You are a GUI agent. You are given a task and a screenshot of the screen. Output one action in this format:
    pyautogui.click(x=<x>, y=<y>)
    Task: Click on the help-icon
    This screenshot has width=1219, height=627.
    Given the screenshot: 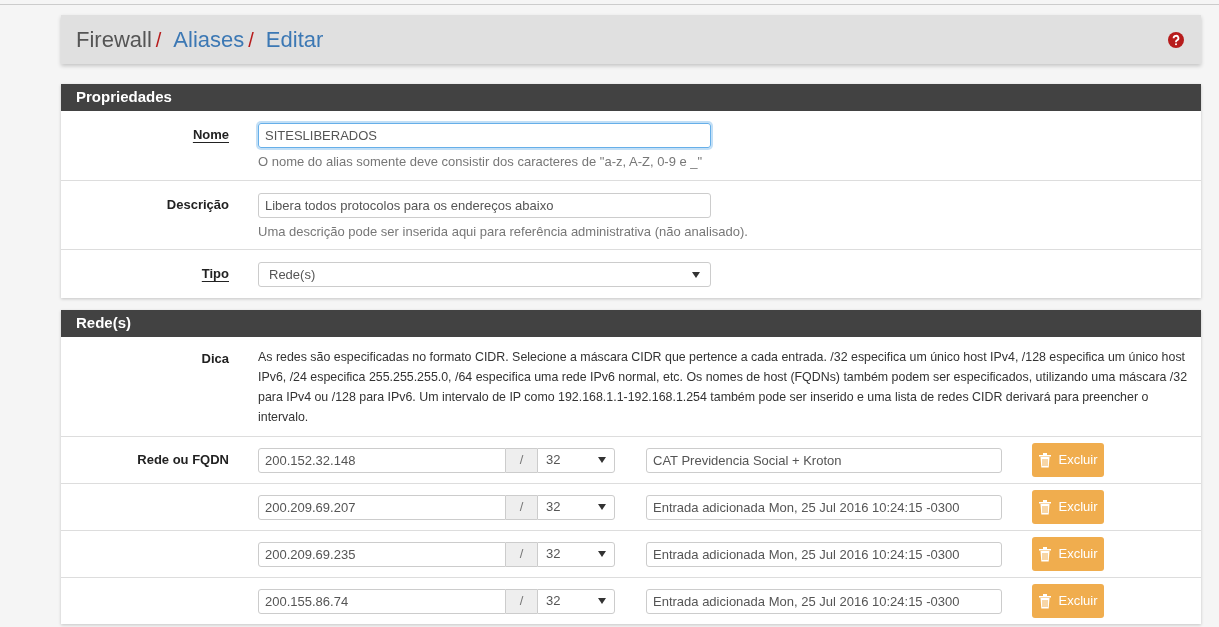 What is the action you would take?
    pyautogui.click(x=1176, y=39)
    